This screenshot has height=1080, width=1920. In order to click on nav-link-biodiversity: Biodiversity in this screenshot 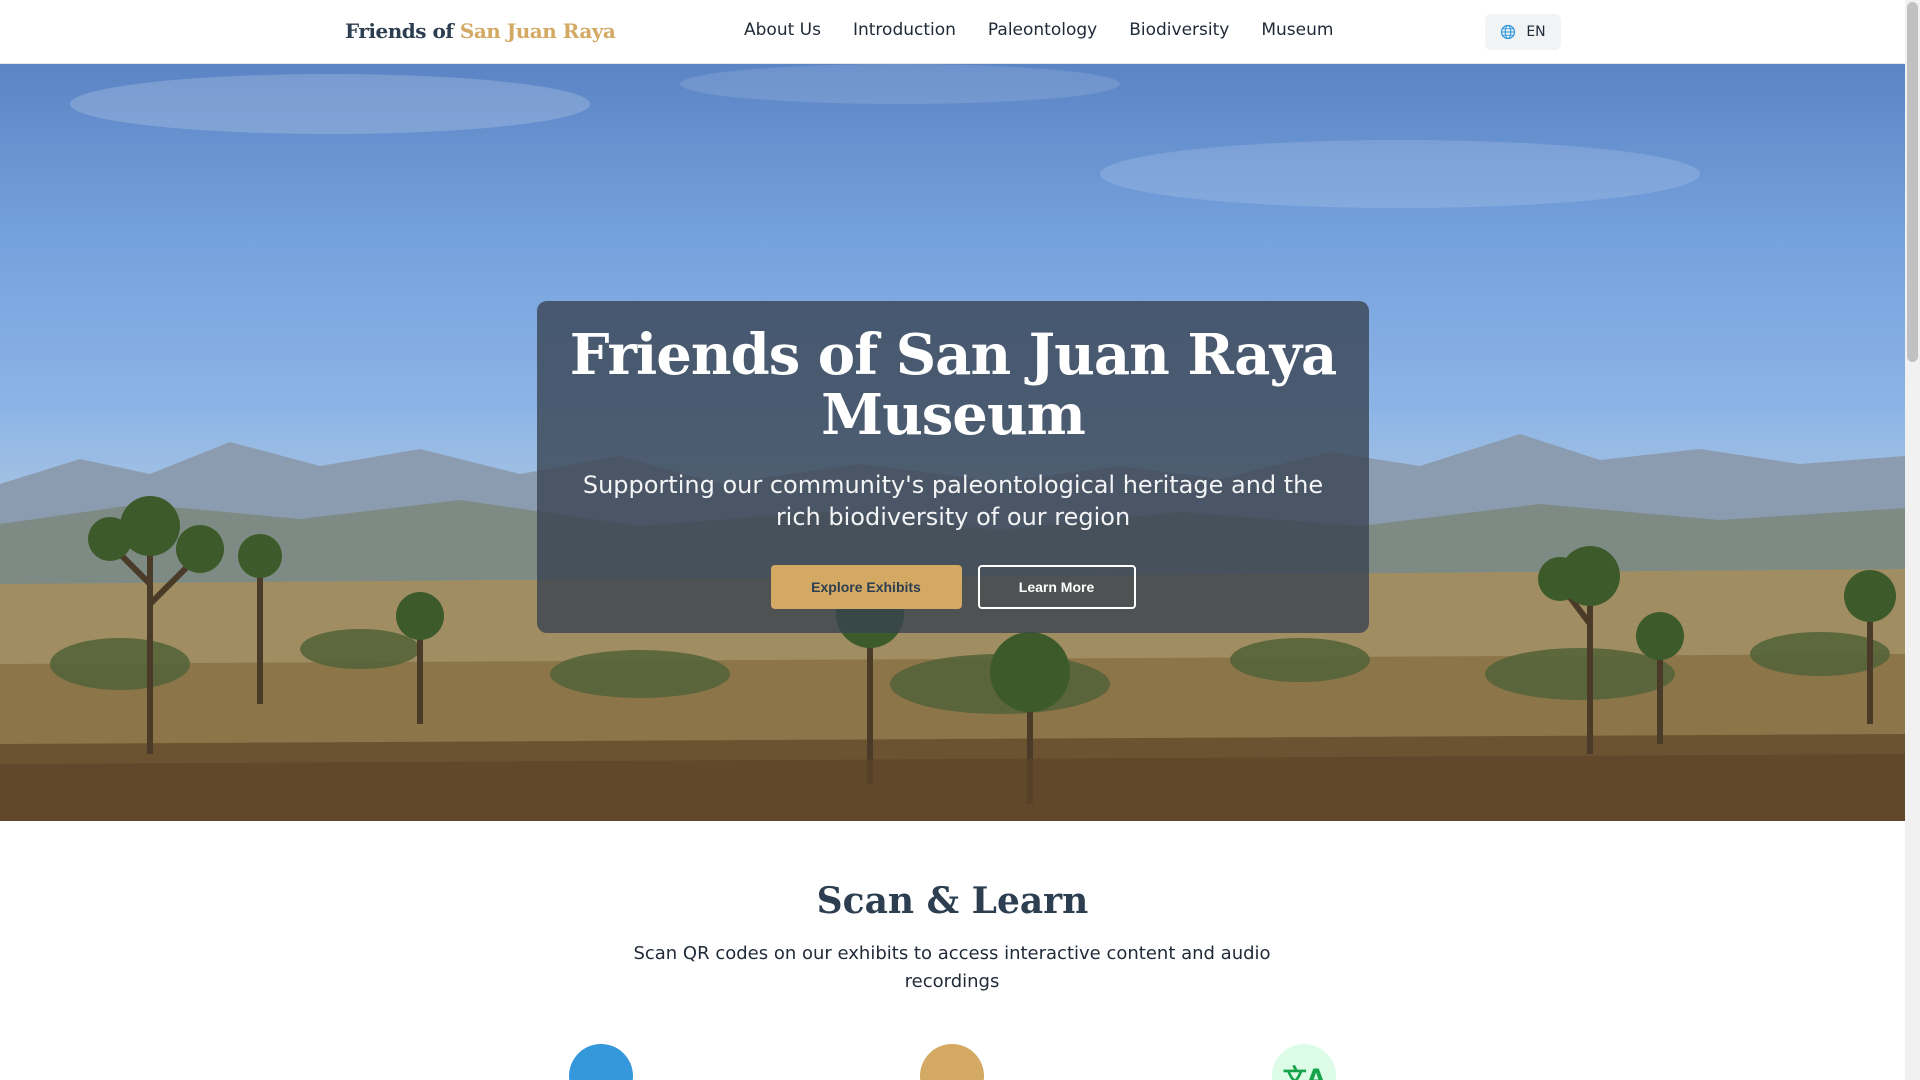, I will do `click(1179, 30)`.